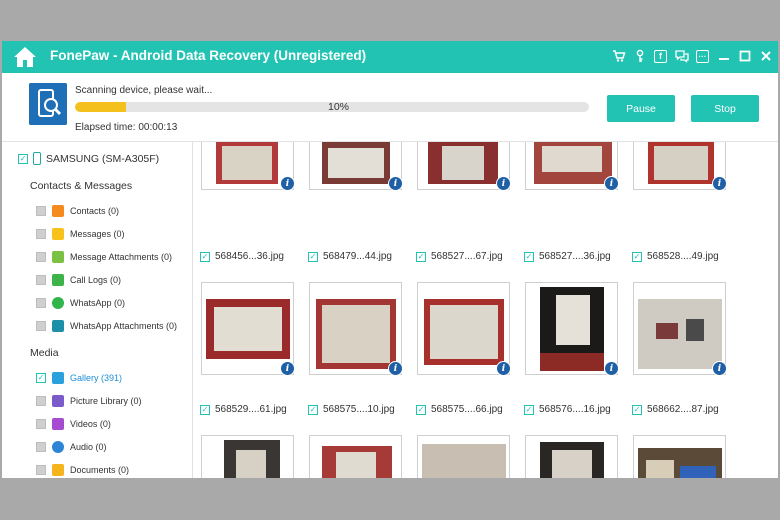 This screenshot has width=780, height=520. I want to click on sidebar-item-label: Documents (0), so click(100, 470).